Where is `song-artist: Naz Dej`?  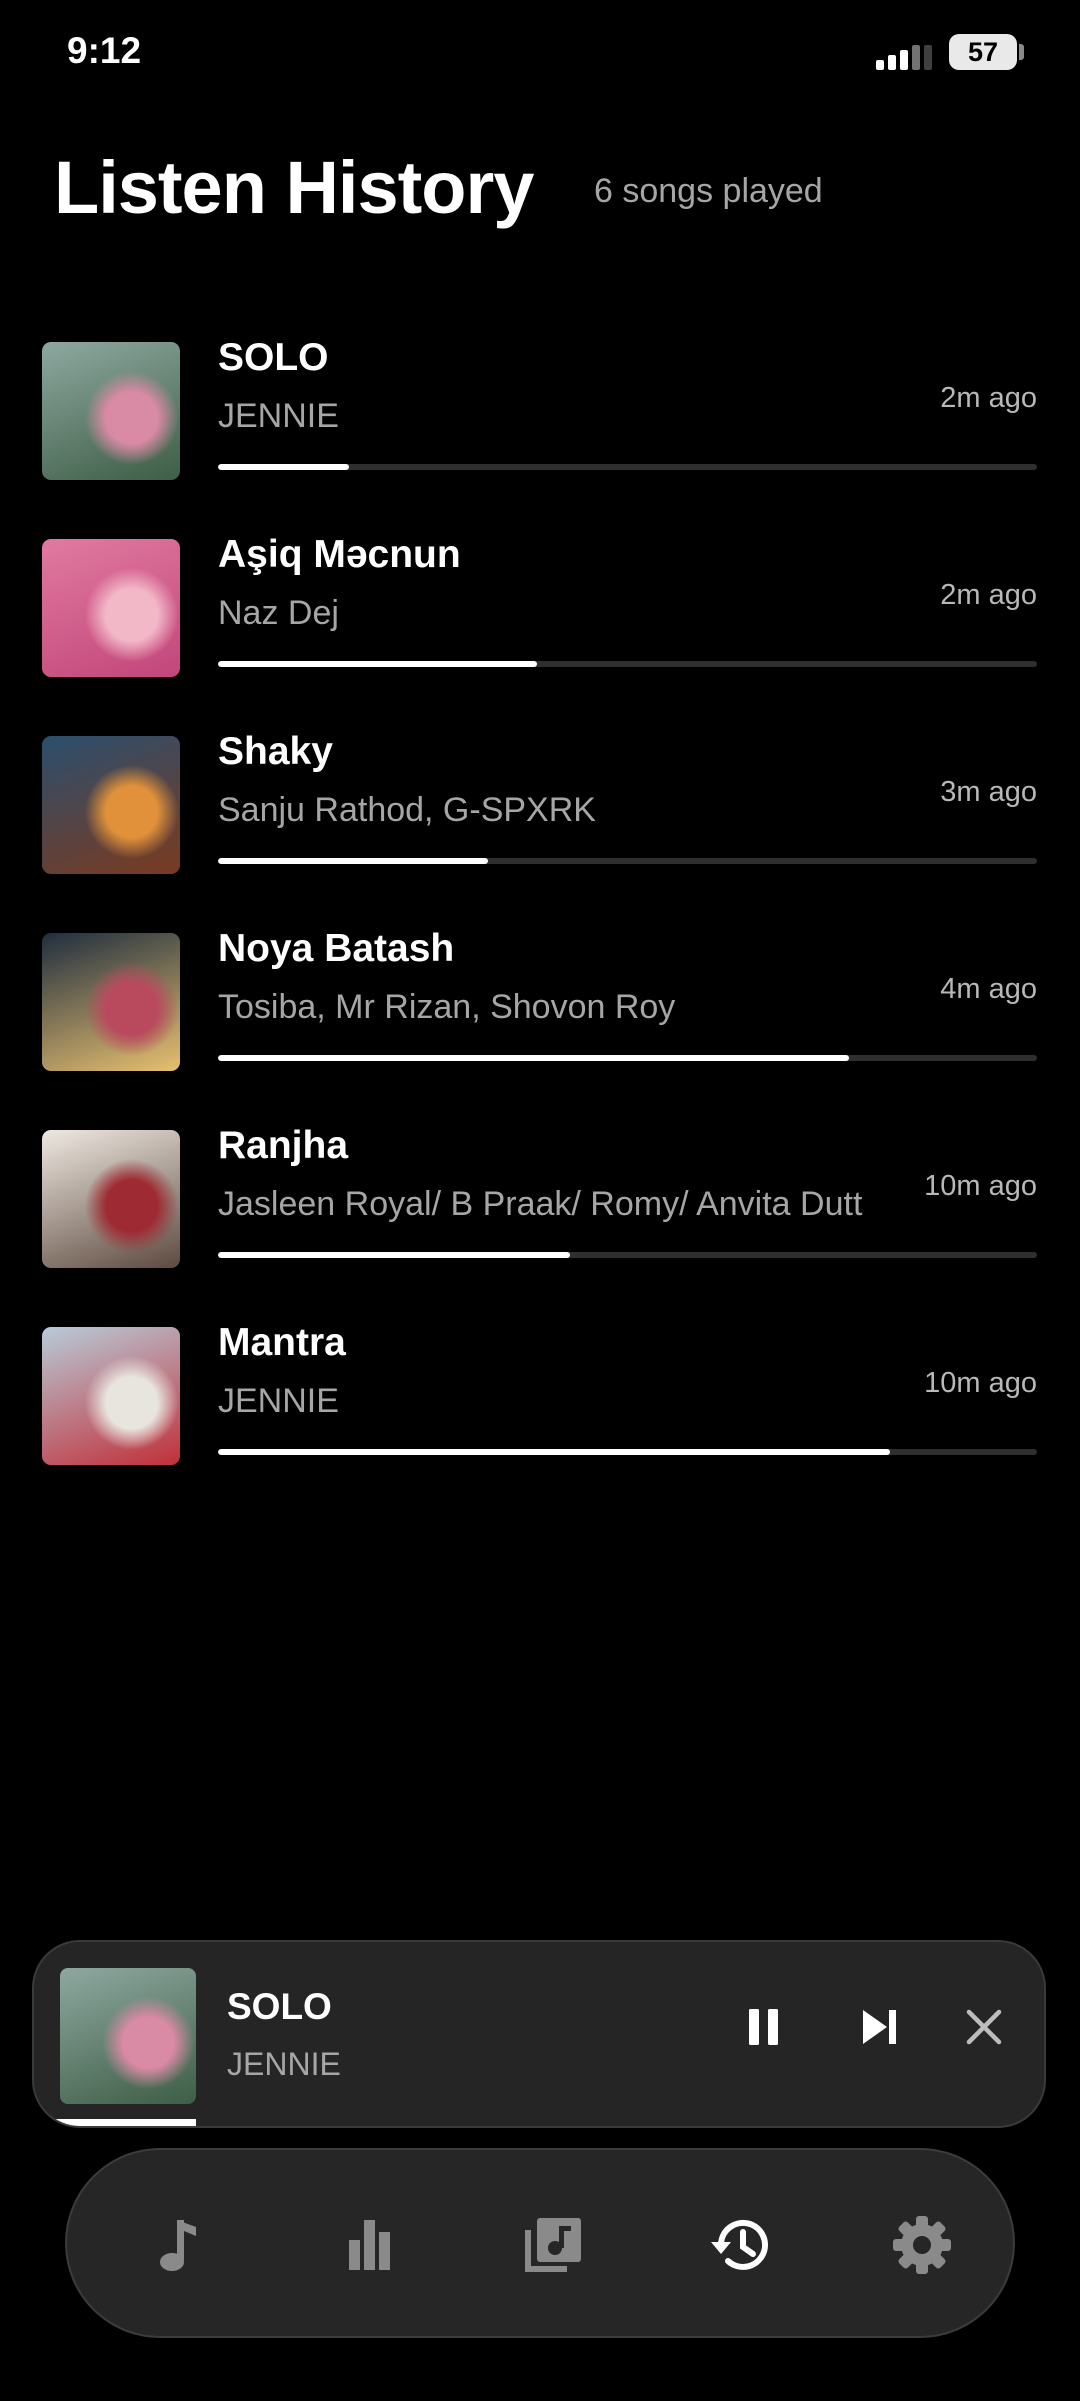 song-artist: Naz Dej is located at coordinates (278, 613).